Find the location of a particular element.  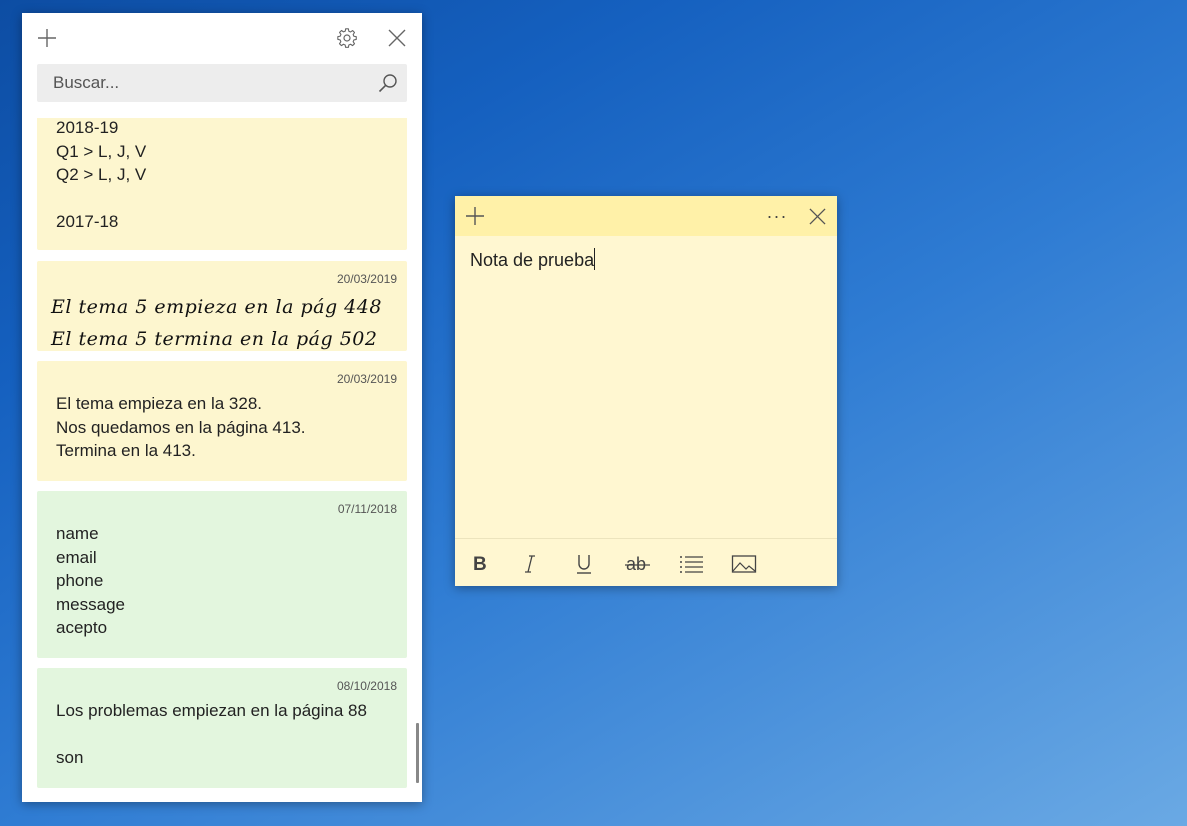

underline-button is located at coordinates (584, 564).